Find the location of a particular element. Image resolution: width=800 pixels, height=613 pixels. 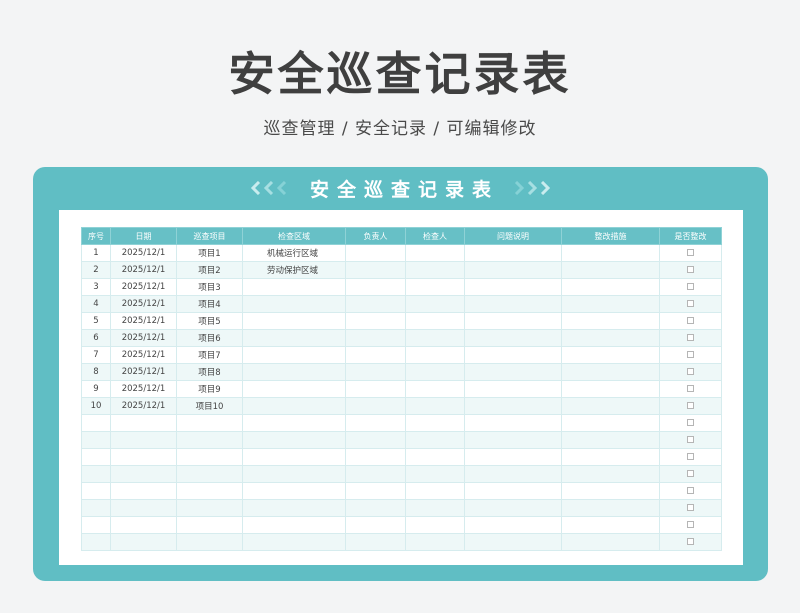

cell-no: 3 is located at coordinates (96, 287).